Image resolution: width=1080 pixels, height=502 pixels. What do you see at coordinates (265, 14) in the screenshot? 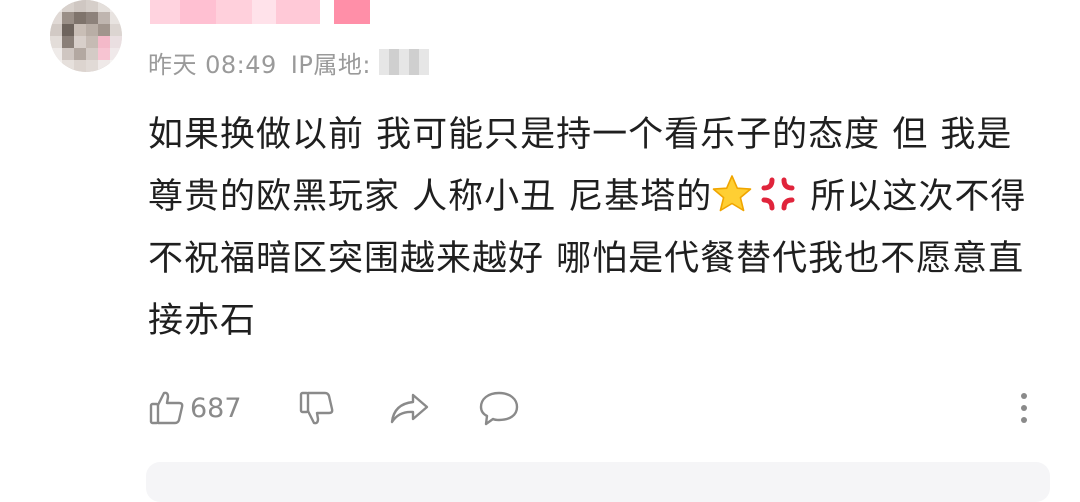
I see `username-obscured` at bounding box center [265, 14].